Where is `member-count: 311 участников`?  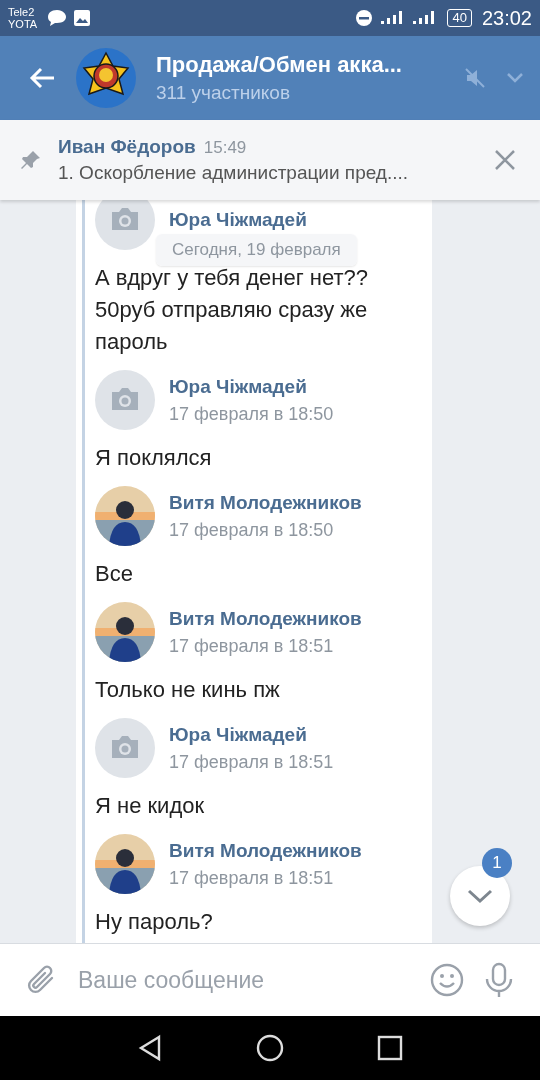 member-count: 311 участников is located at coordinates (224, 93).